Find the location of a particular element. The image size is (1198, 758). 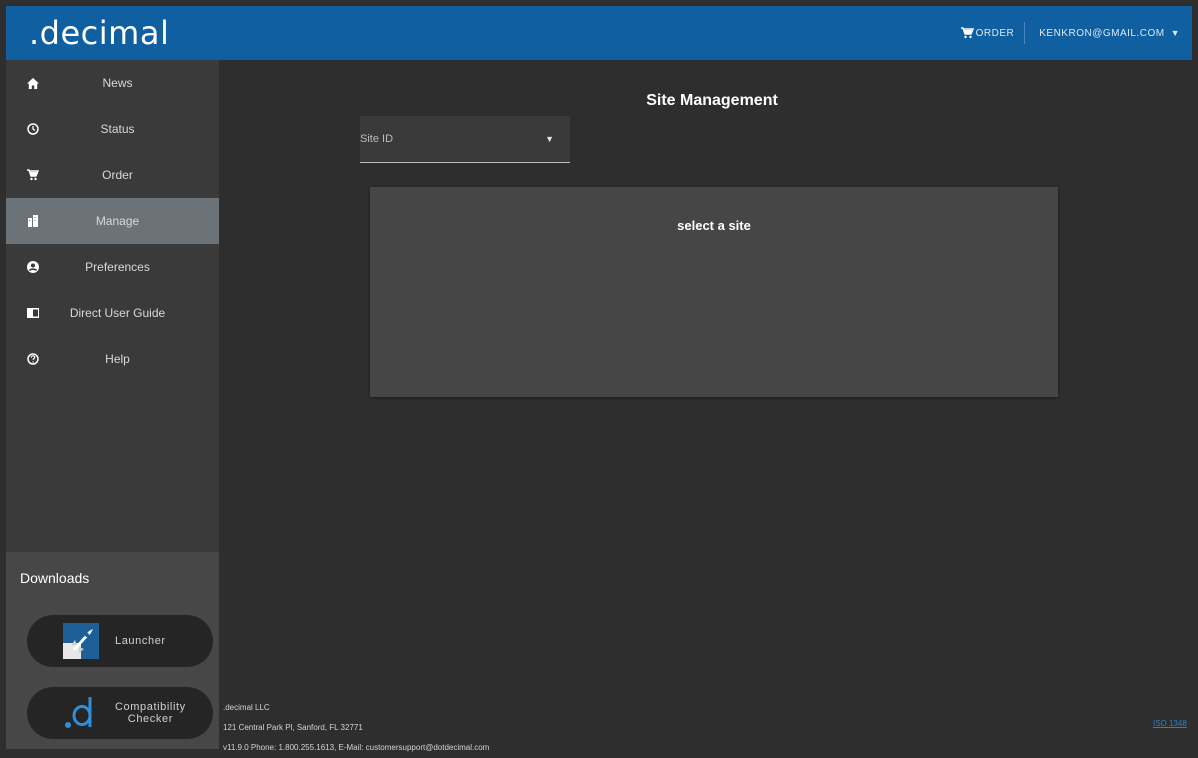

footer-address: 121 Central Park Pl, Sanford, FL 32771 is located at coordinates (293, 727).